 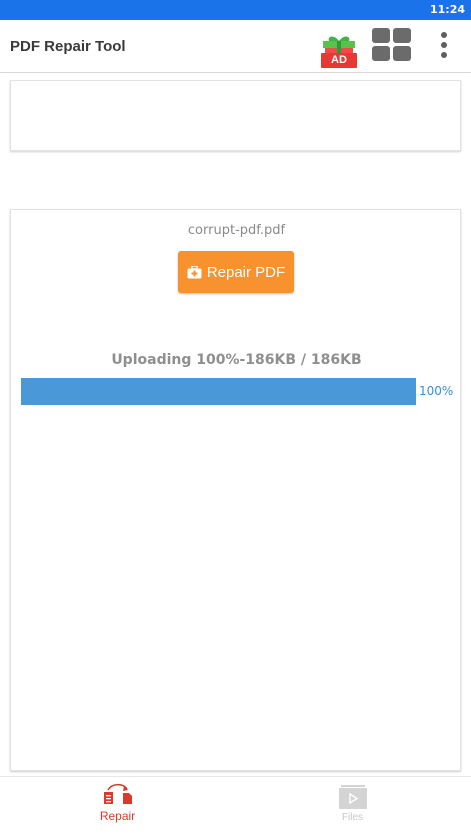 What do you see at coordinates (117, 816) in the screenshot?
I see `nav-label-repair: Repair` at bounding box center [117, 816].